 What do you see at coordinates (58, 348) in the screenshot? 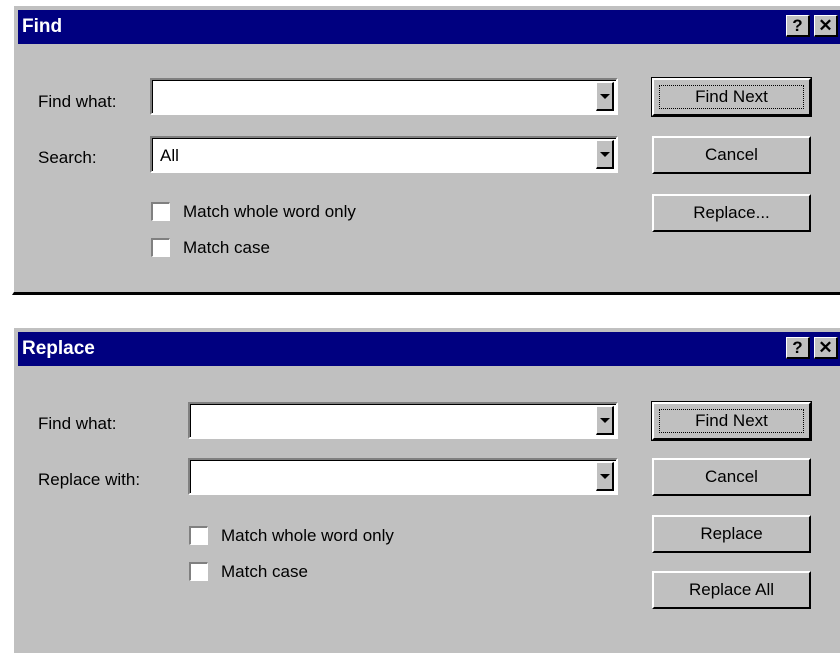
I see `replace-title: Replace` at bounding box center [58, 348].